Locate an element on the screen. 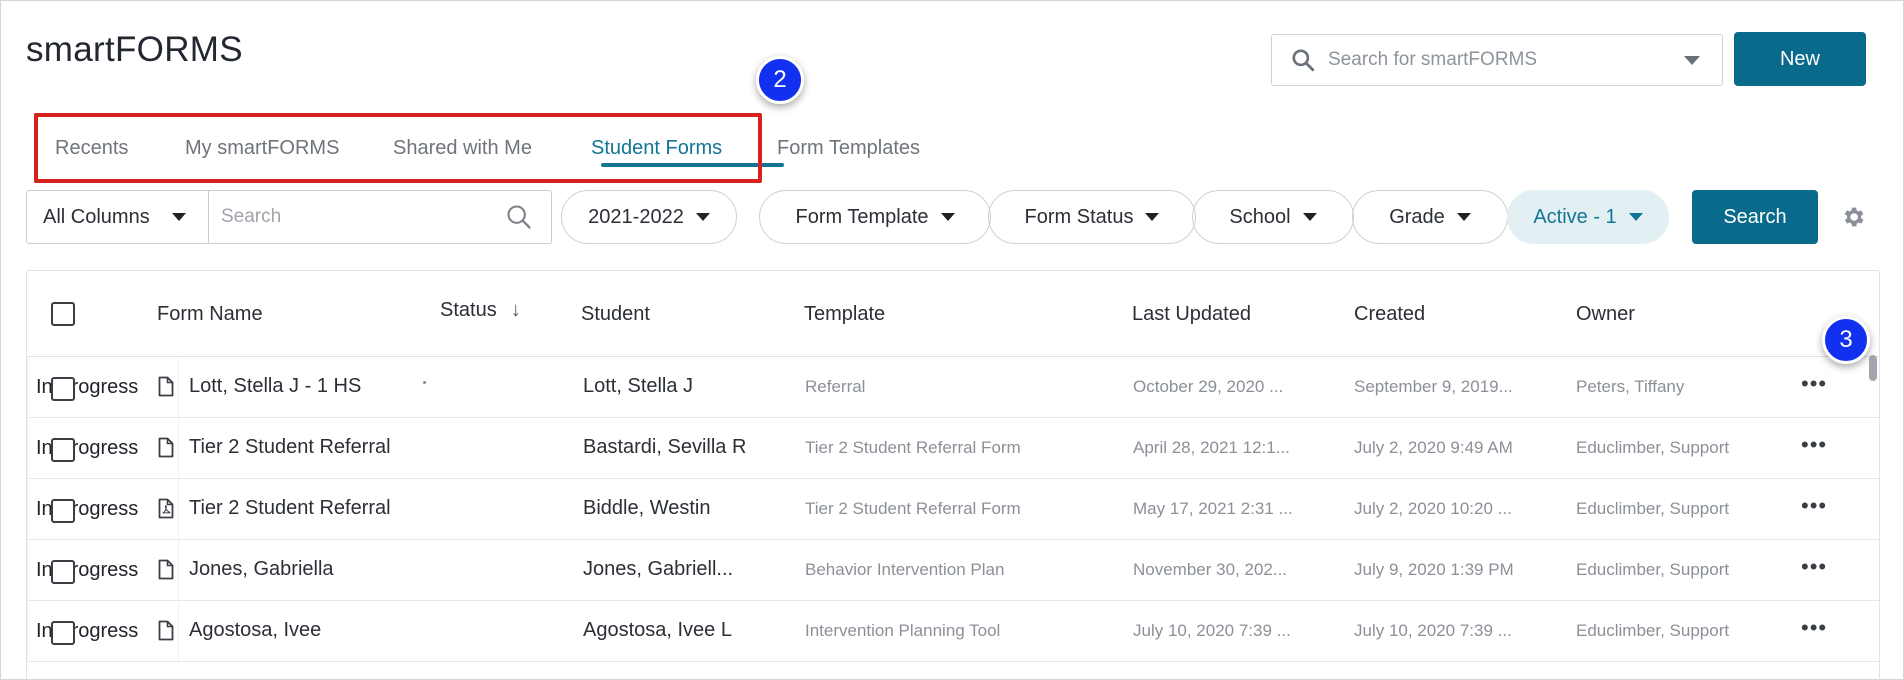  student-name: Biddle, Westin is located at coordinates (647, 508).